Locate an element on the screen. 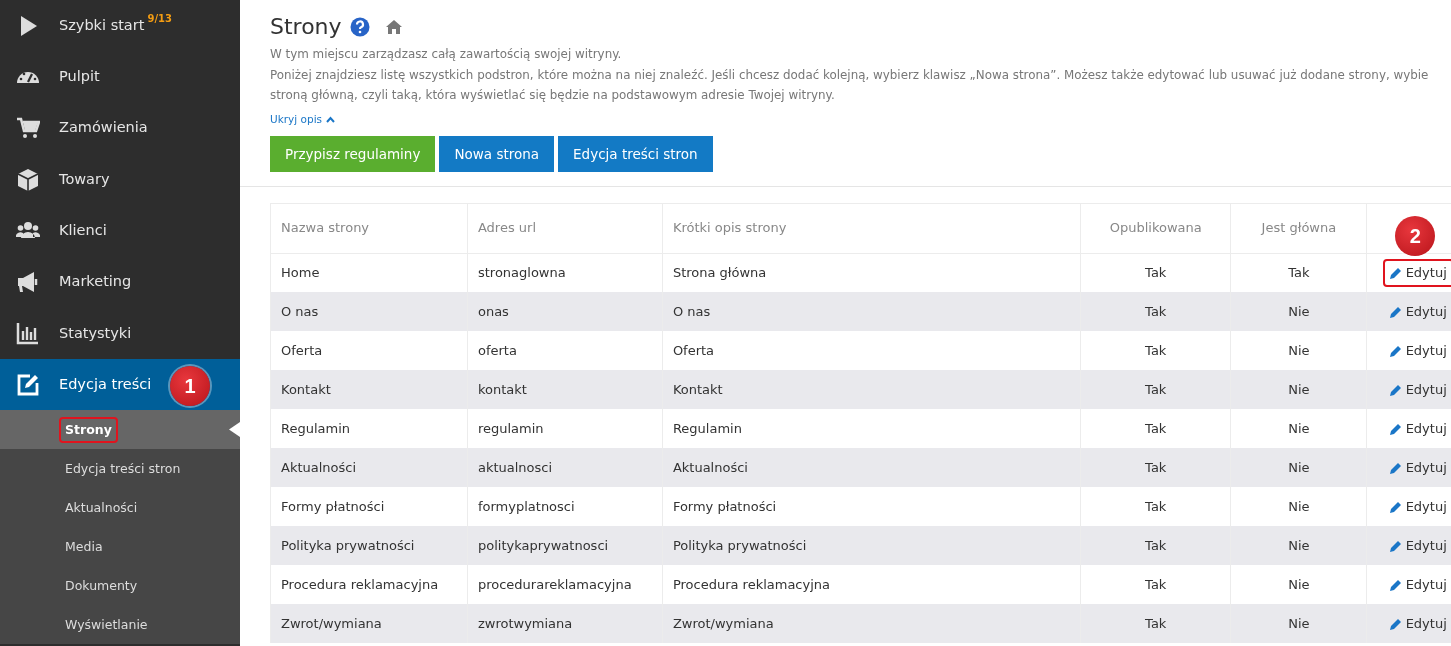  action-button: Edycja treści stron is located at coordinates (635, 153).